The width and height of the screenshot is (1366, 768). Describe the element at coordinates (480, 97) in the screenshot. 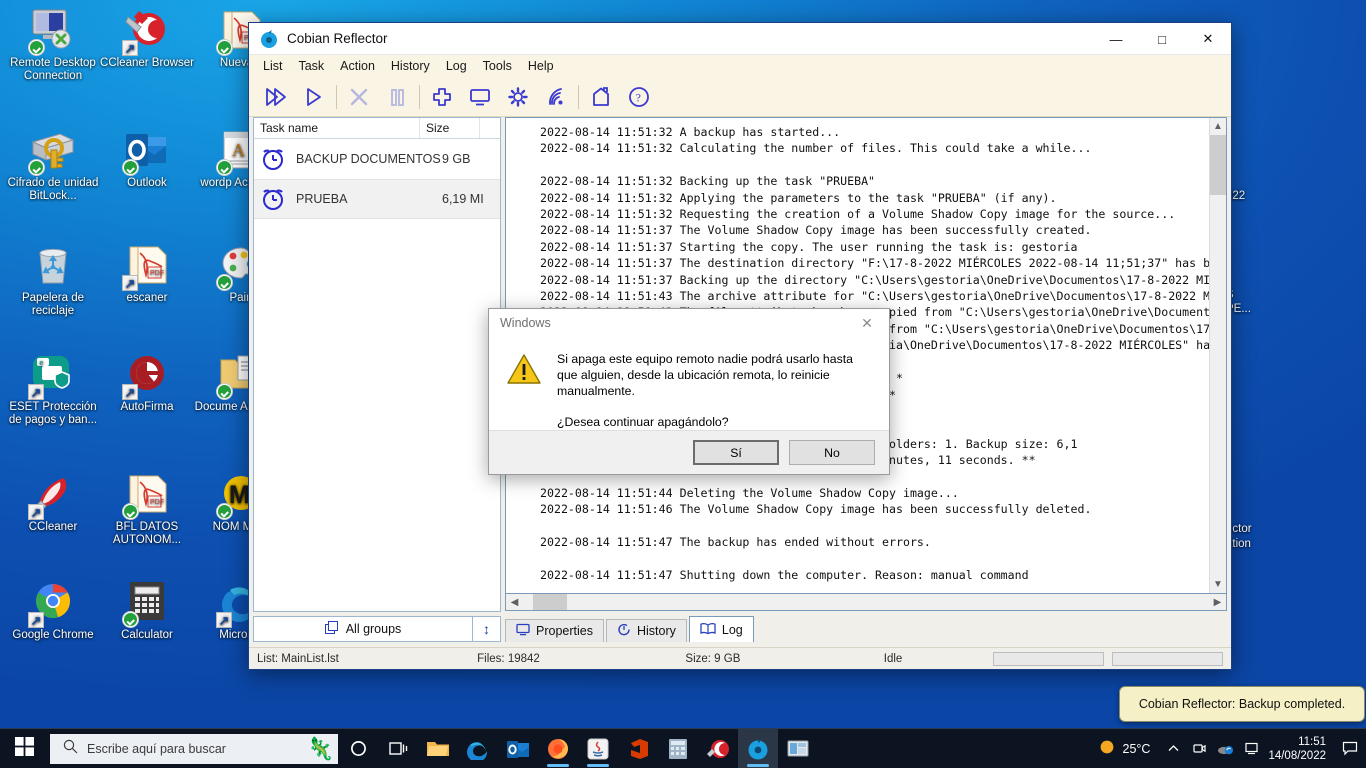

I see `toolbar-monitor-icon` at that location.